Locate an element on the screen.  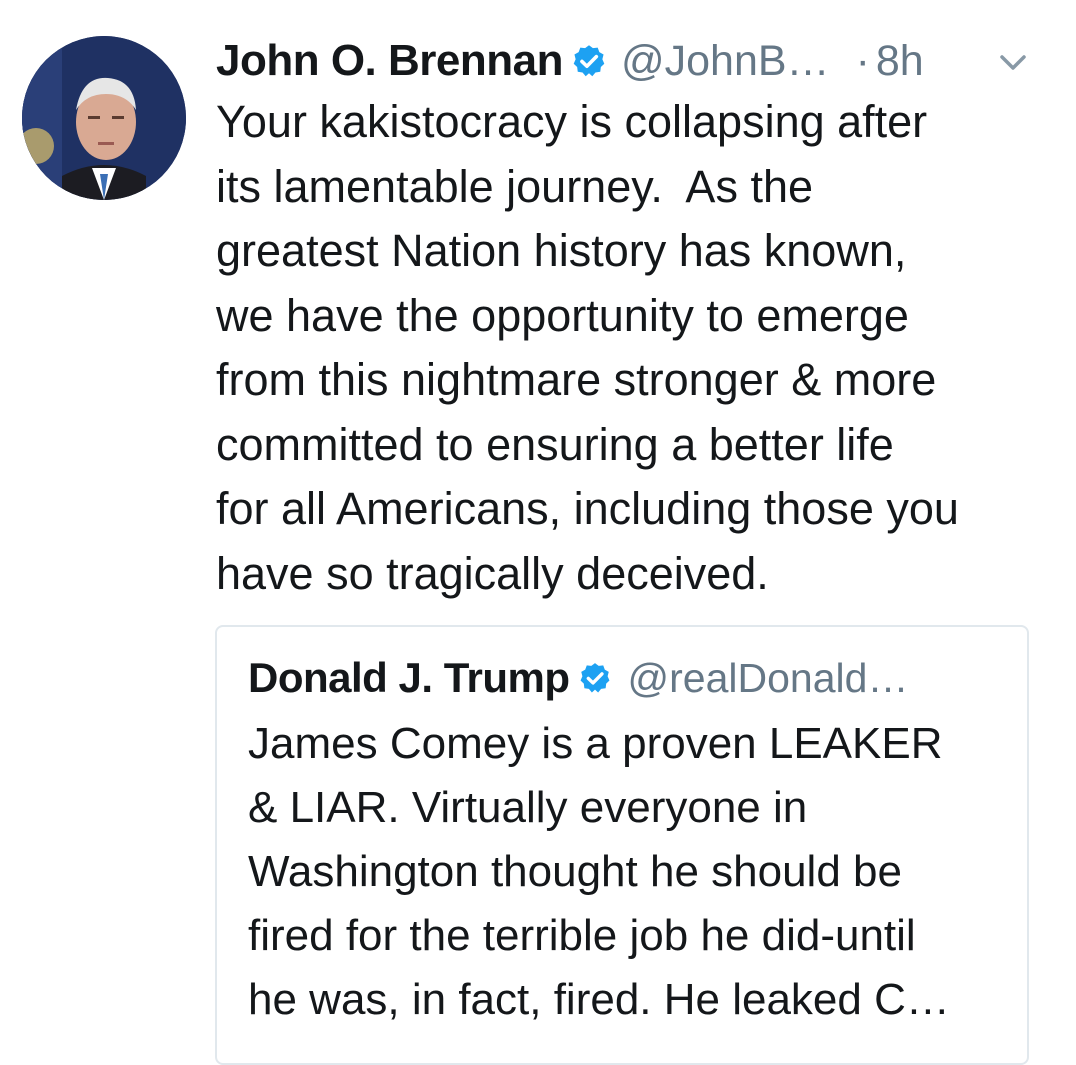
tweet-header: John O. Brennan @JohnB… · 8h is located at coordinates (570, 61).